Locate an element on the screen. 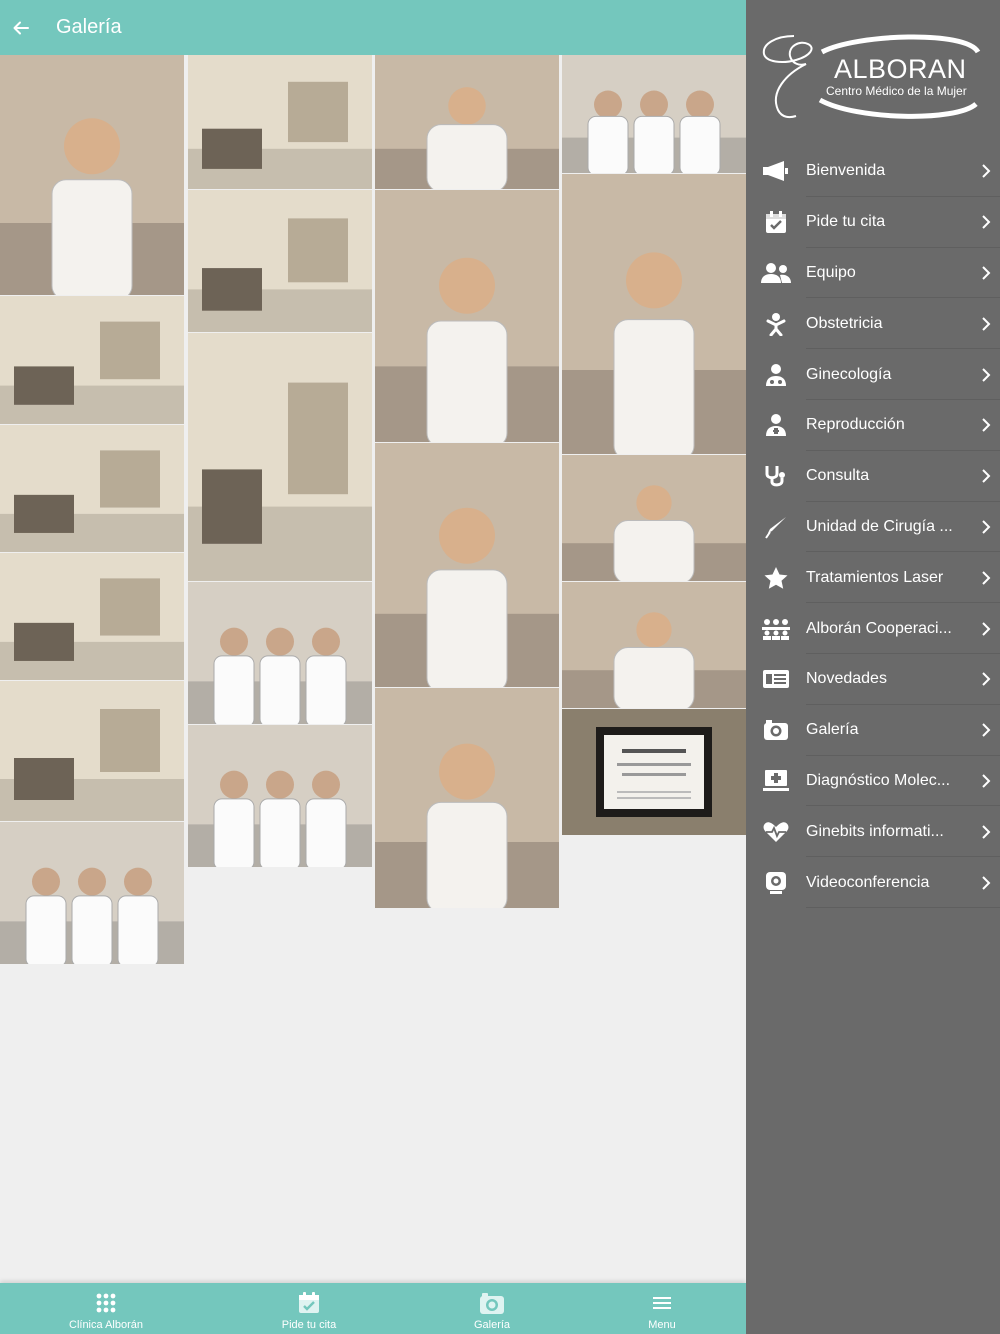 The width and height of the screenshot is (1000, 1334). photo-doctor-book is located at coordinates (467, 565).